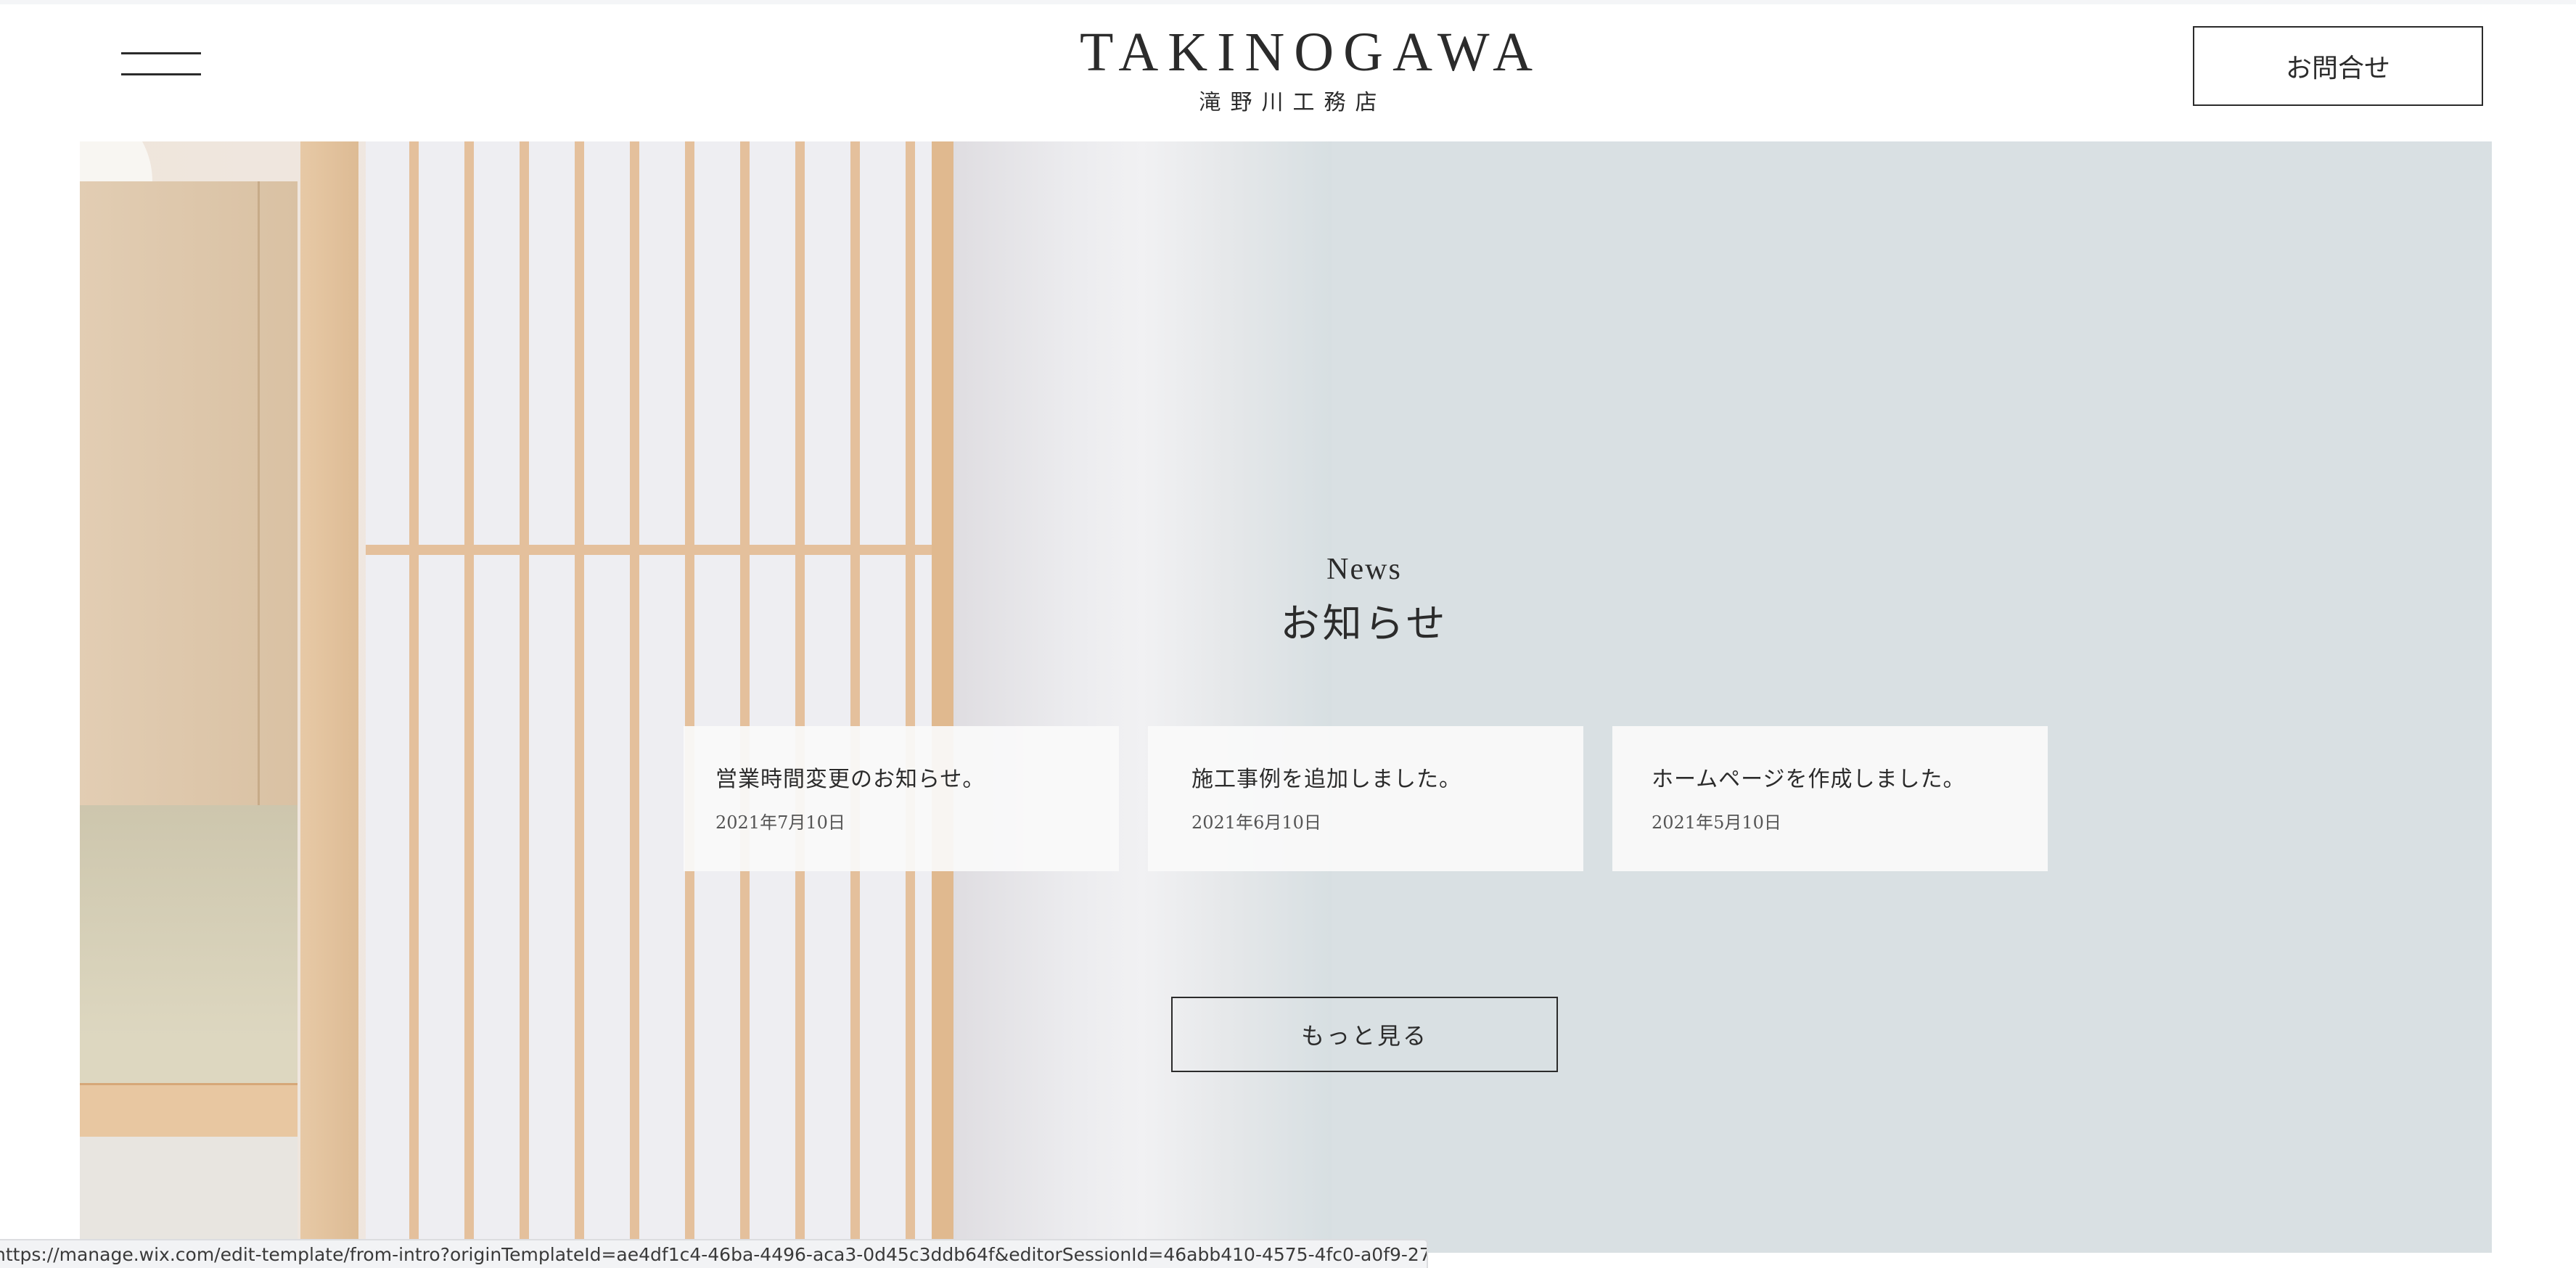 The image size is (2576, 1268). Describe the element at coordinates (1326, 779) in the screenshot. I see `news-card-title: 施工事例を追加しました。` at that location.